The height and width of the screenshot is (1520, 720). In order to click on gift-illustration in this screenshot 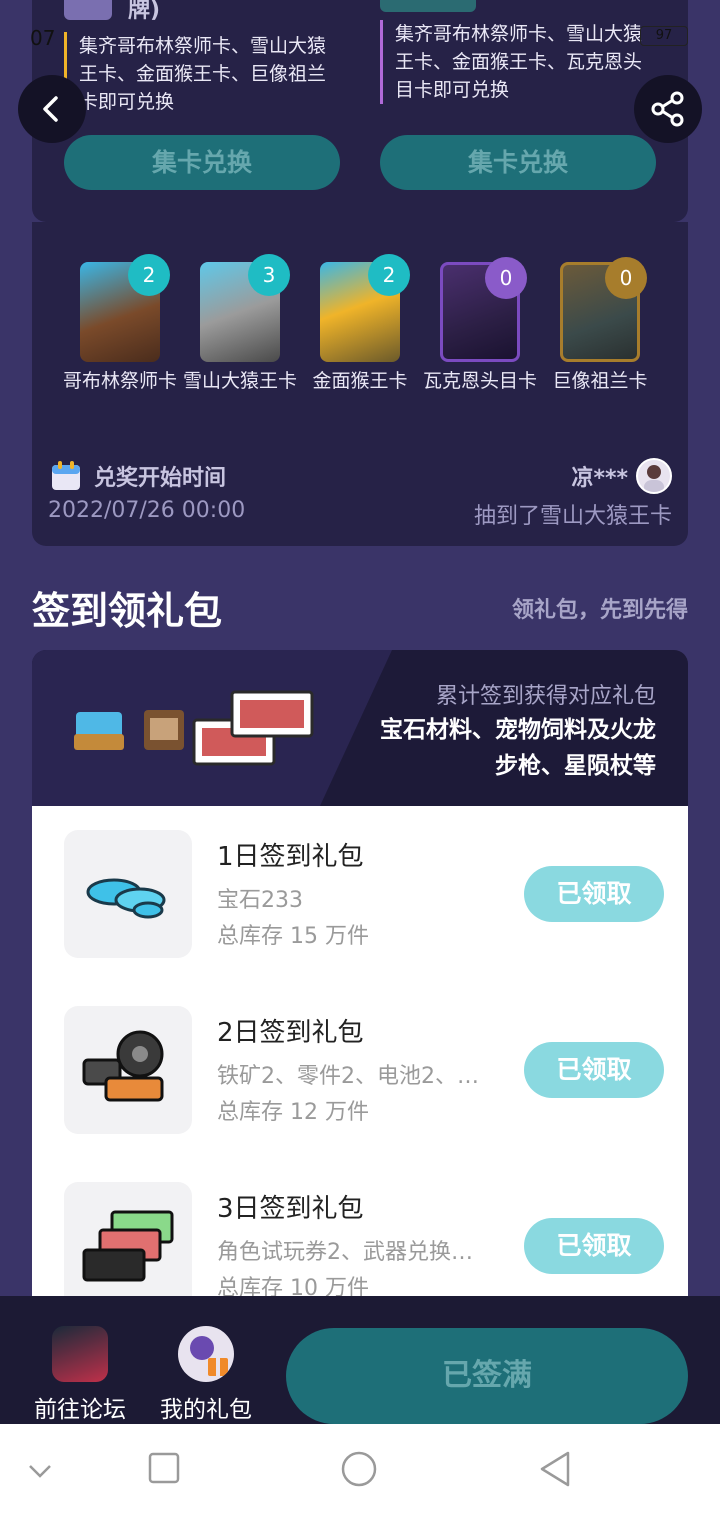, I will do `click(194, 728)`.